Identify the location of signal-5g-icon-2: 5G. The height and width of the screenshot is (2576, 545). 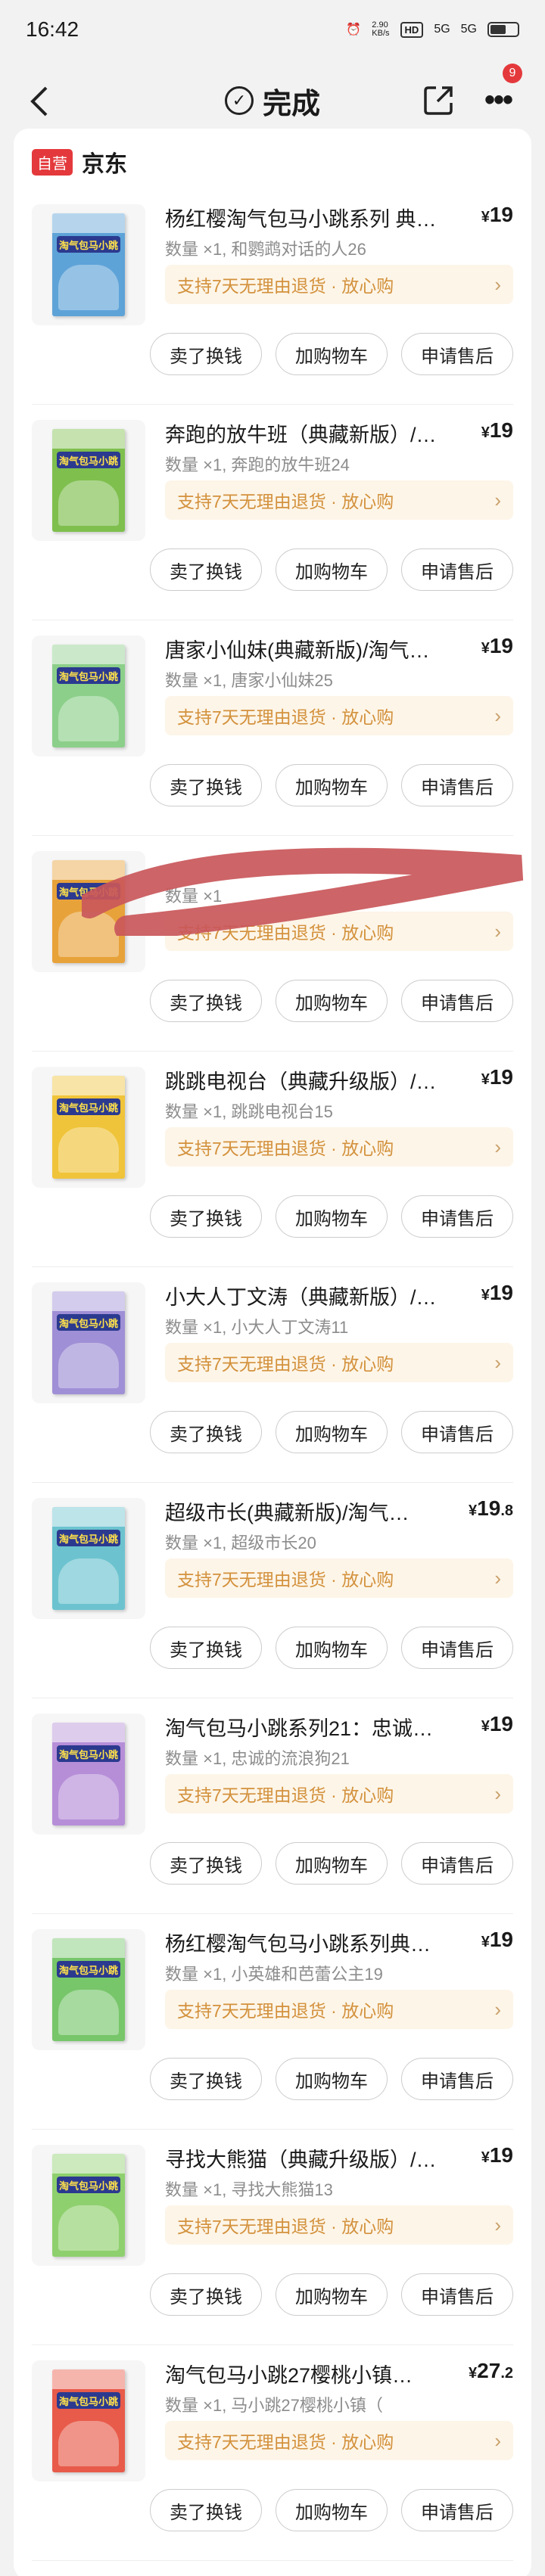
(468, 29).